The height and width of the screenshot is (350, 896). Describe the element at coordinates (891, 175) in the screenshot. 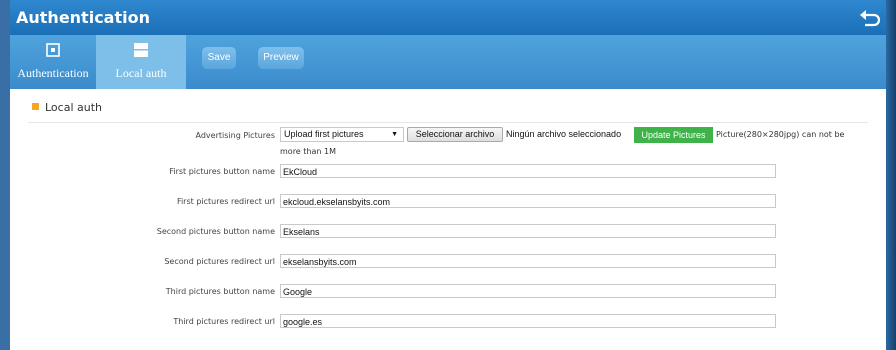

I see `window-frame-right` at that location.